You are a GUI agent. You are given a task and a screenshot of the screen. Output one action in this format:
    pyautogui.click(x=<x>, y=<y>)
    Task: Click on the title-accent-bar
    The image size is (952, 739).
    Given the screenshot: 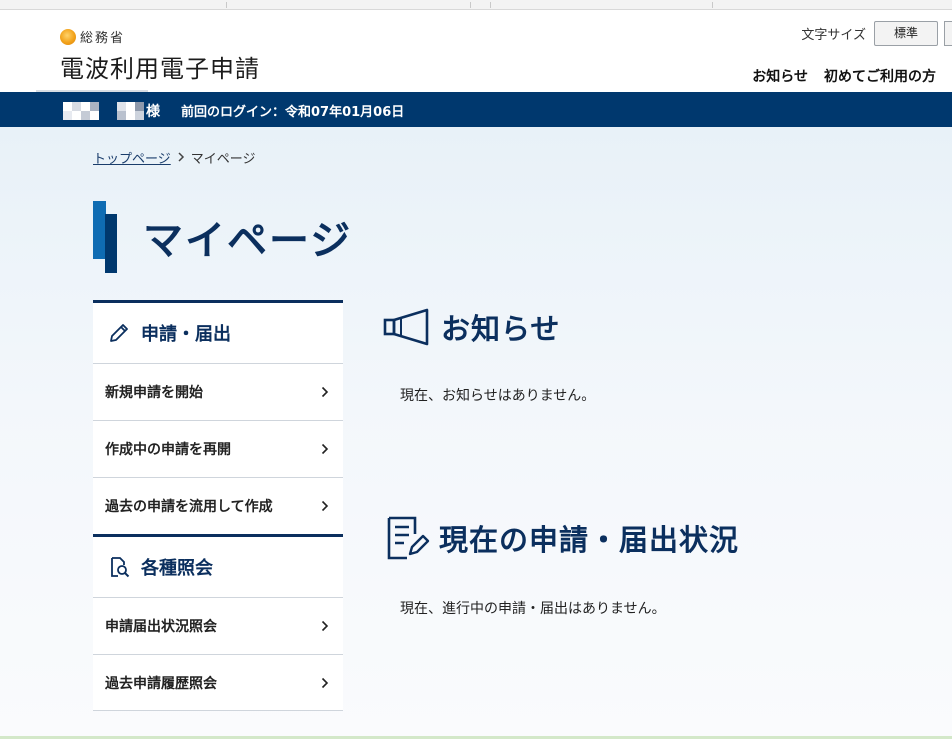 What is the action you would take?
    pyautogui.click(x=106, y=236)
    